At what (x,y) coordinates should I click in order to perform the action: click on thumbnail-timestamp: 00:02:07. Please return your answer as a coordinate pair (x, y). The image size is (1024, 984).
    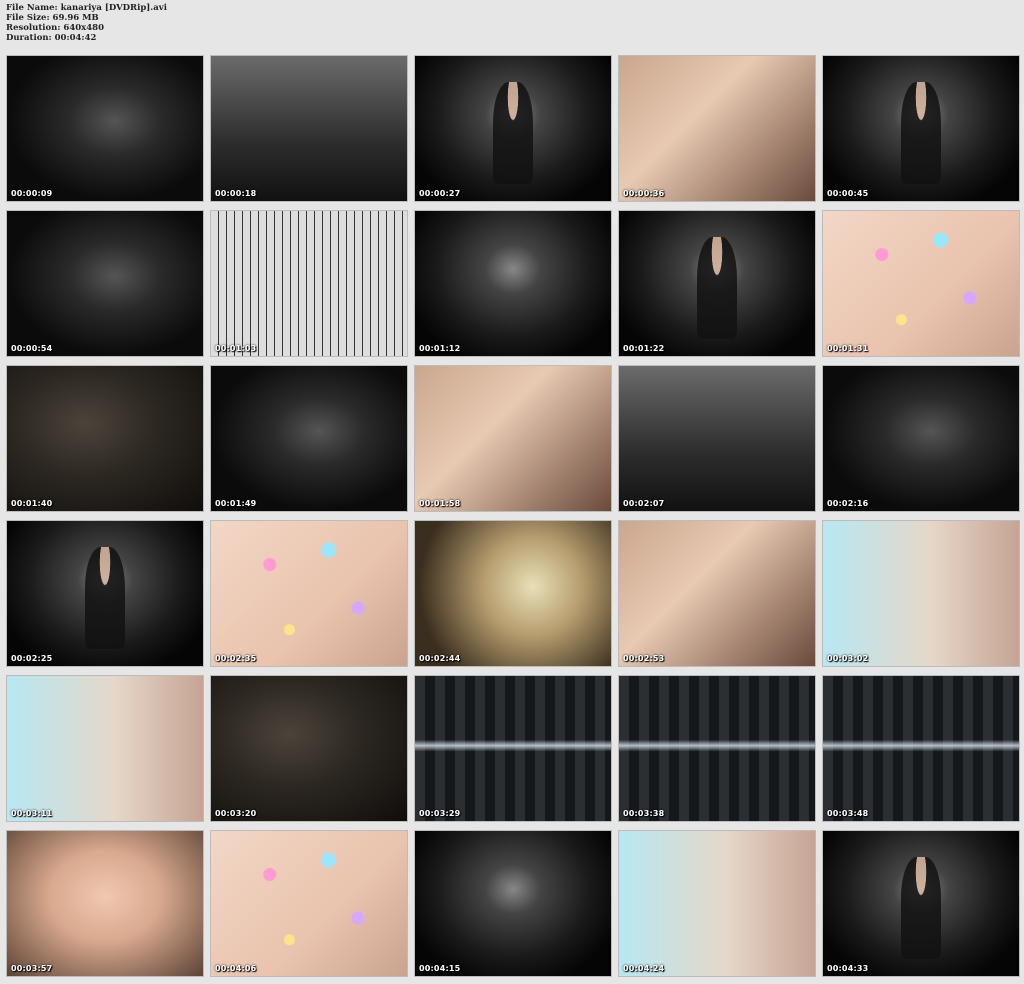
    Looking at the image, I should click on (644, 503).